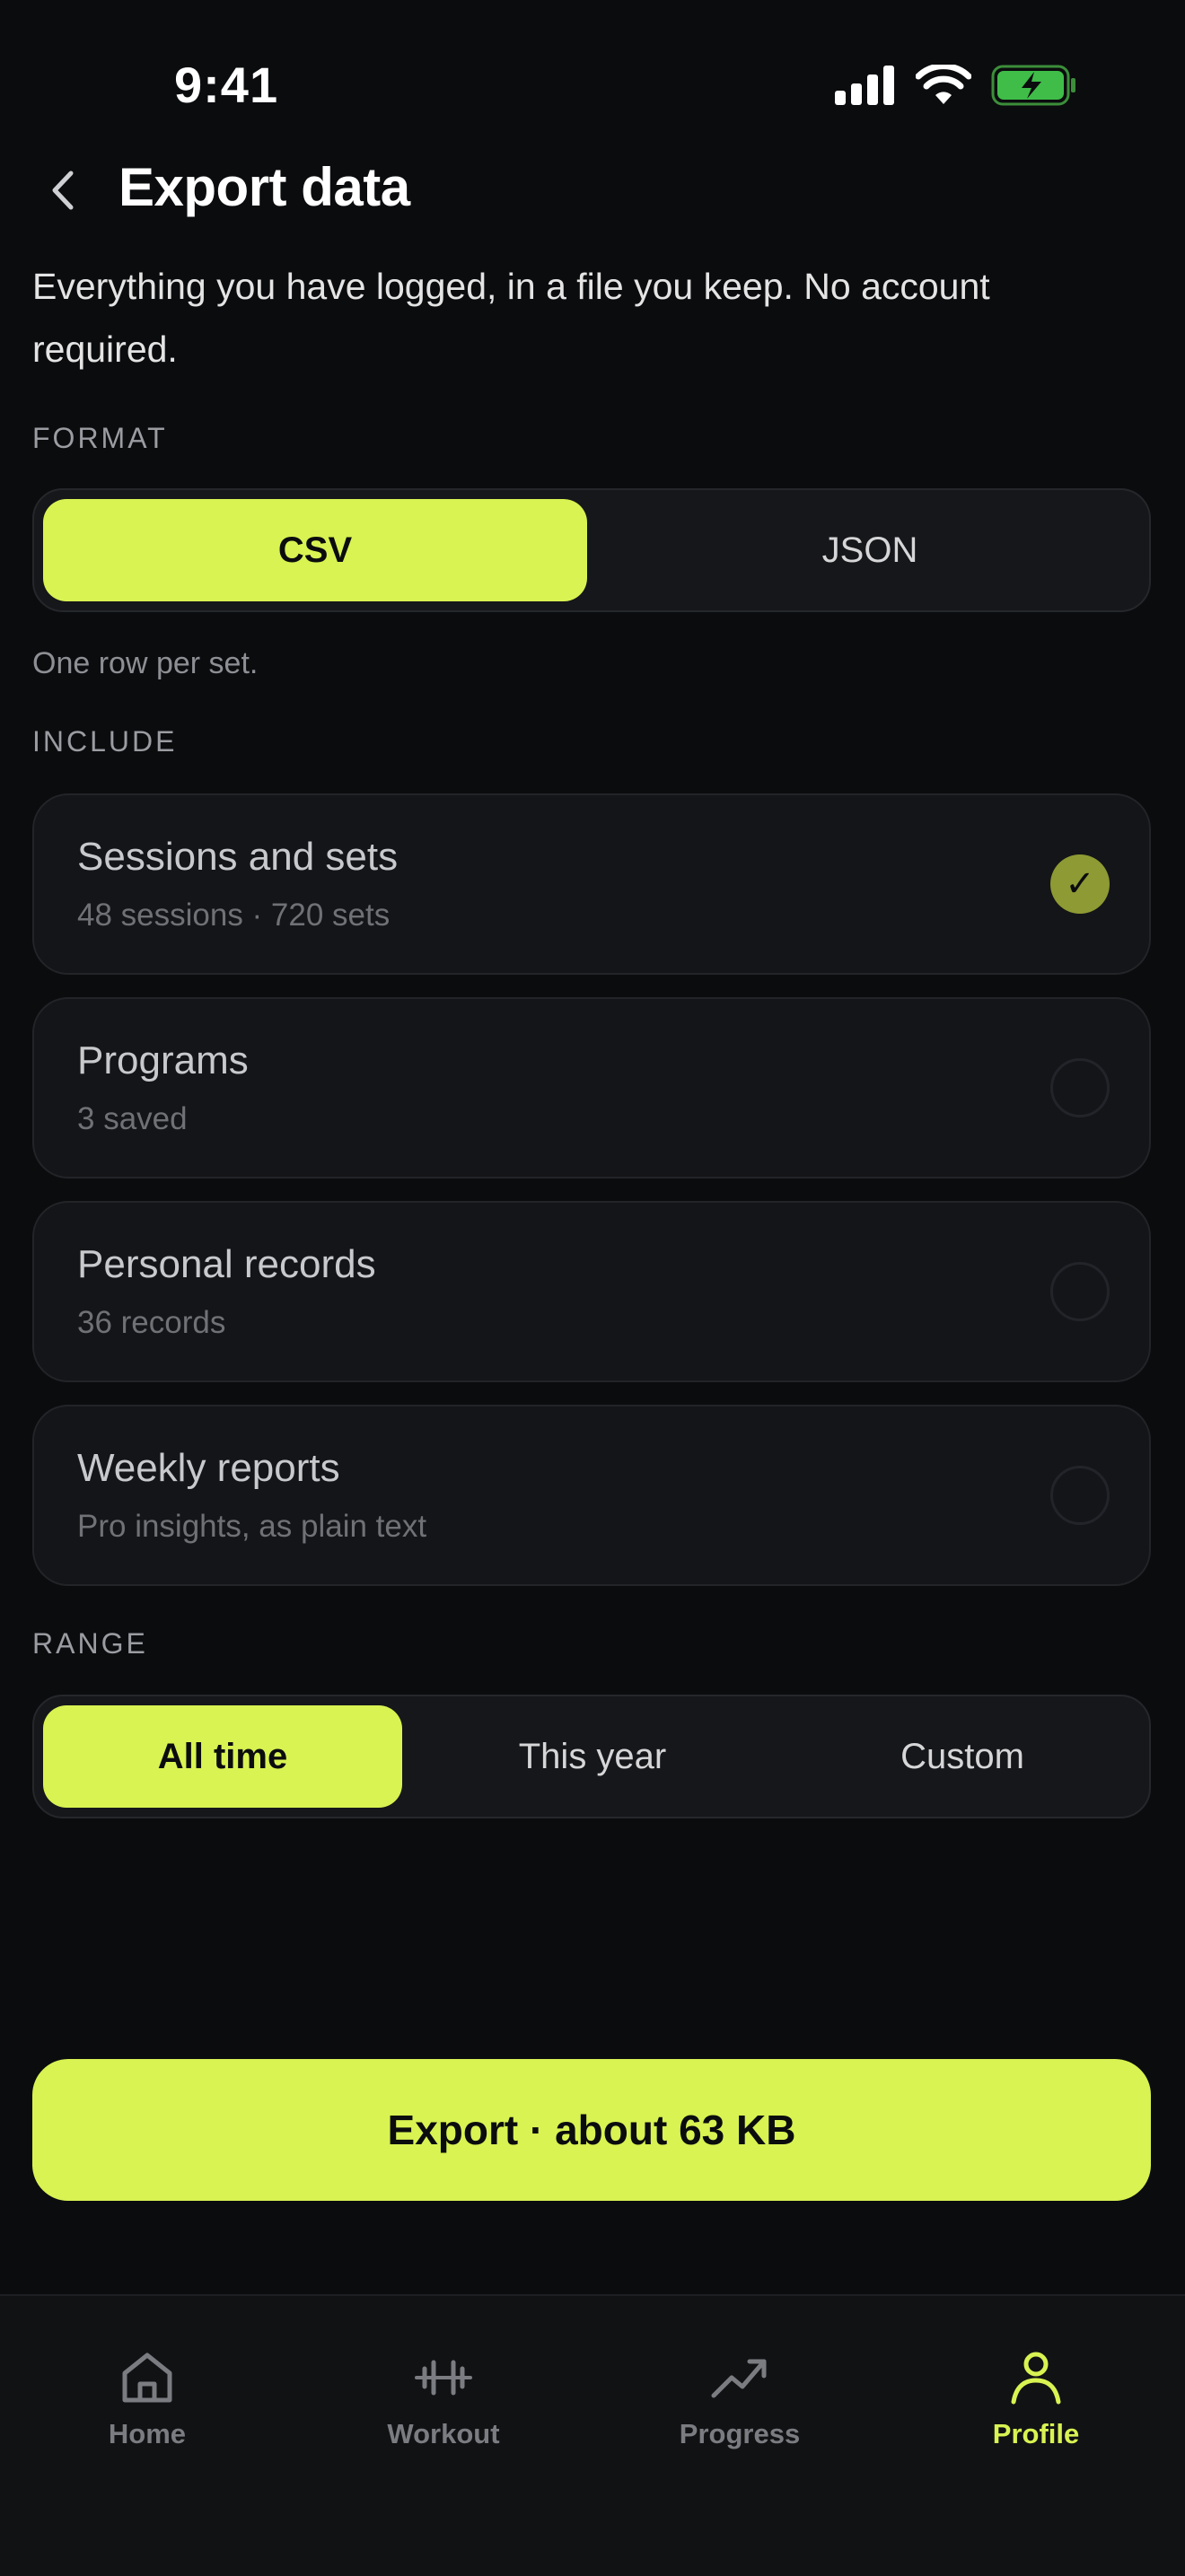 This screenshot has height=2576, width=1185. What do you see at coordinates (226, 1264) in the screenshot?
I see `option-title: Personal records` at bounding box center [226, 1264].